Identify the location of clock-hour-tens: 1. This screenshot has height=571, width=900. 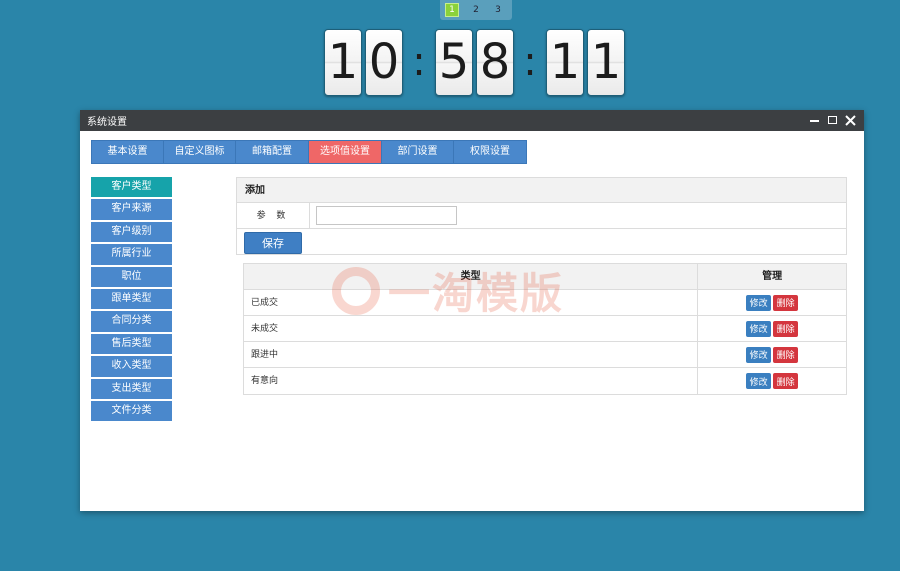
(343, 62).